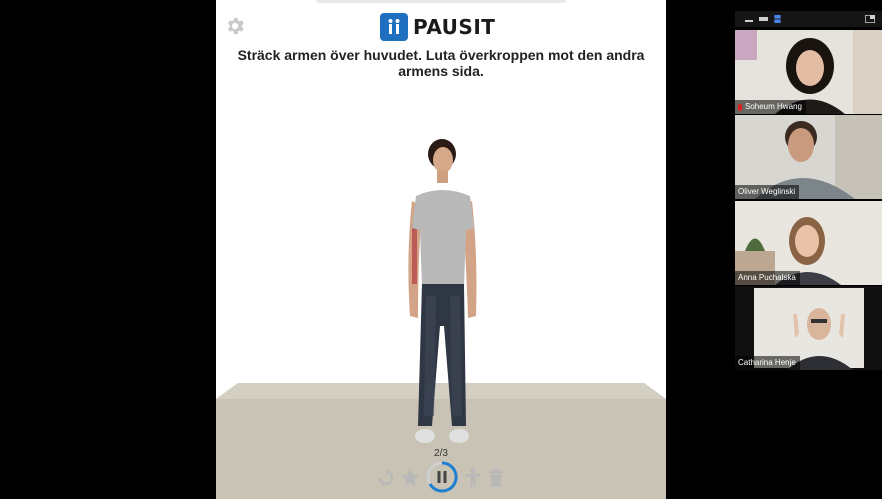  I want to click on pausit-logo: PAUSIT, so click(437, 27).